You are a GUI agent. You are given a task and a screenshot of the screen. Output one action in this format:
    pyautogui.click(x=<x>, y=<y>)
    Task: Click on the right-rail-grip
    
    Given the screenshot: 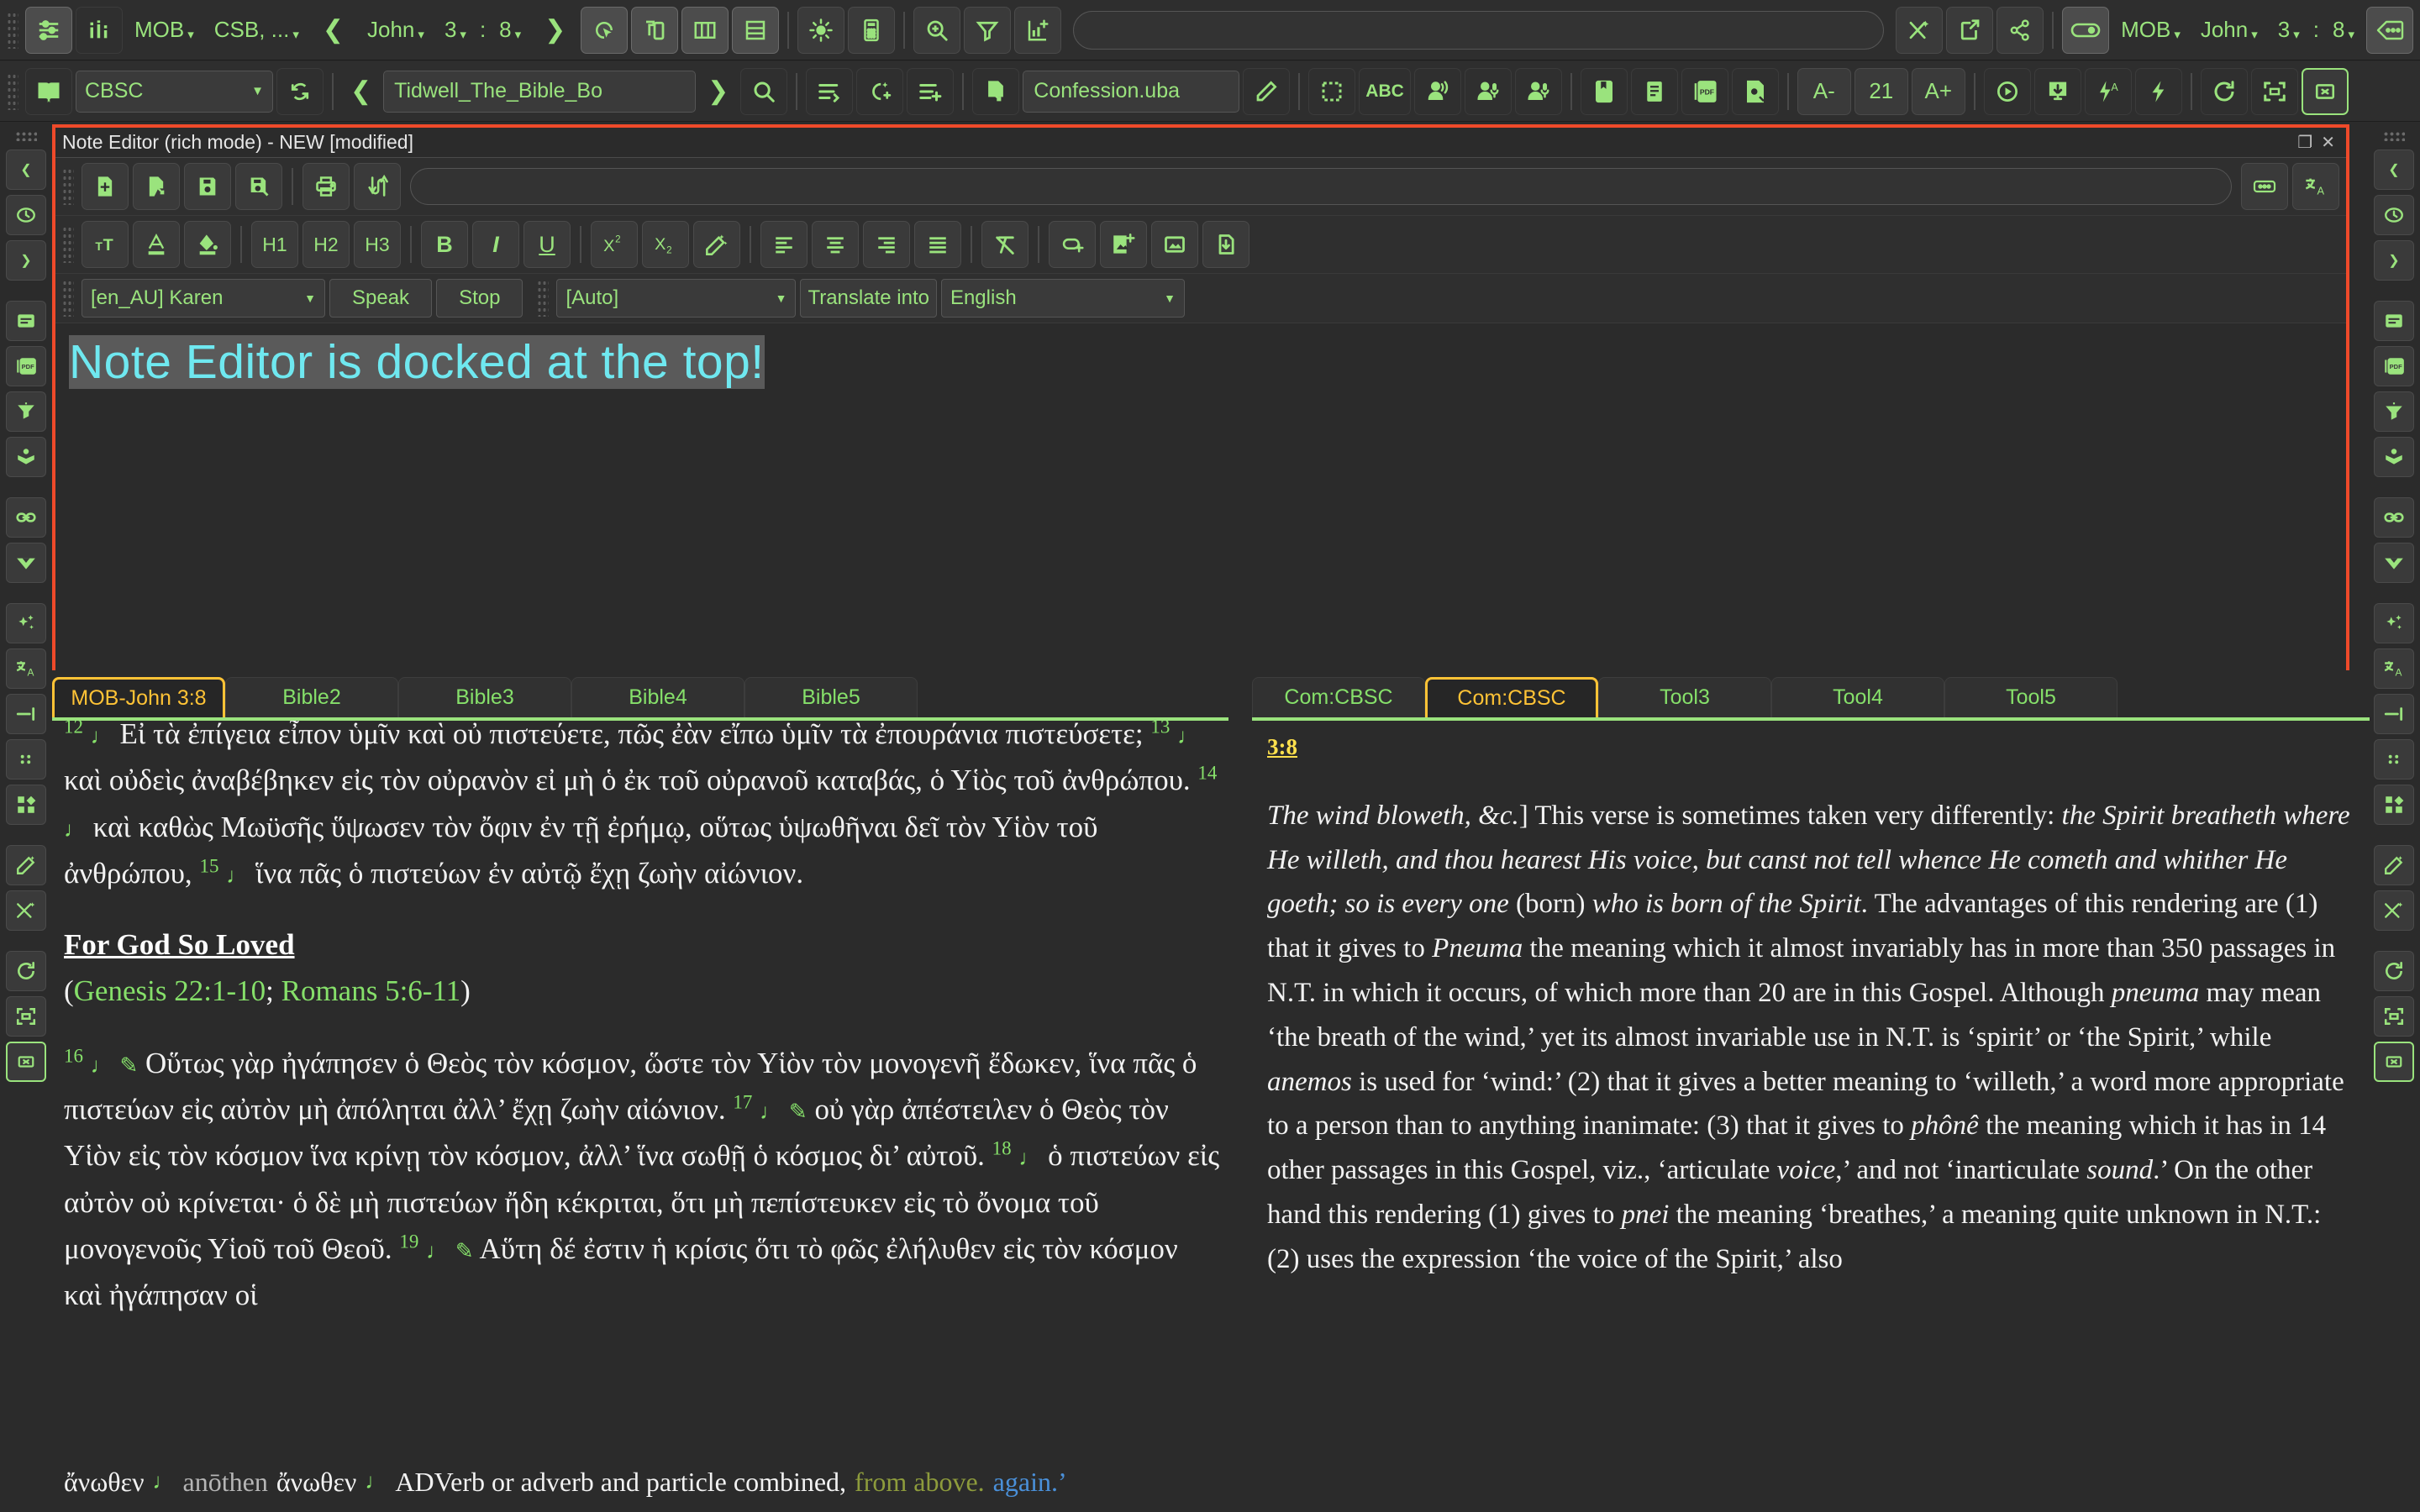 What is the action you would take?
    pyautogui.click(x=2394, y=136)
    